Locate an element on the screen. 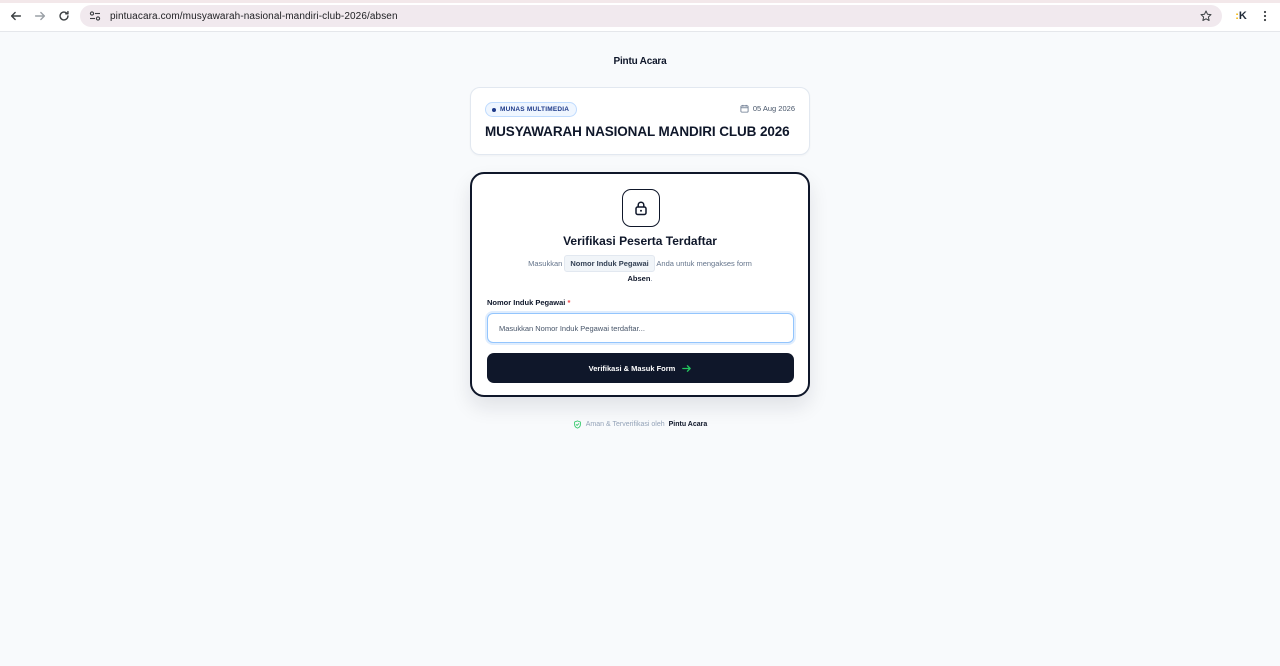  footer-brand: Pintu Acara is located at coordinates (688, 424).